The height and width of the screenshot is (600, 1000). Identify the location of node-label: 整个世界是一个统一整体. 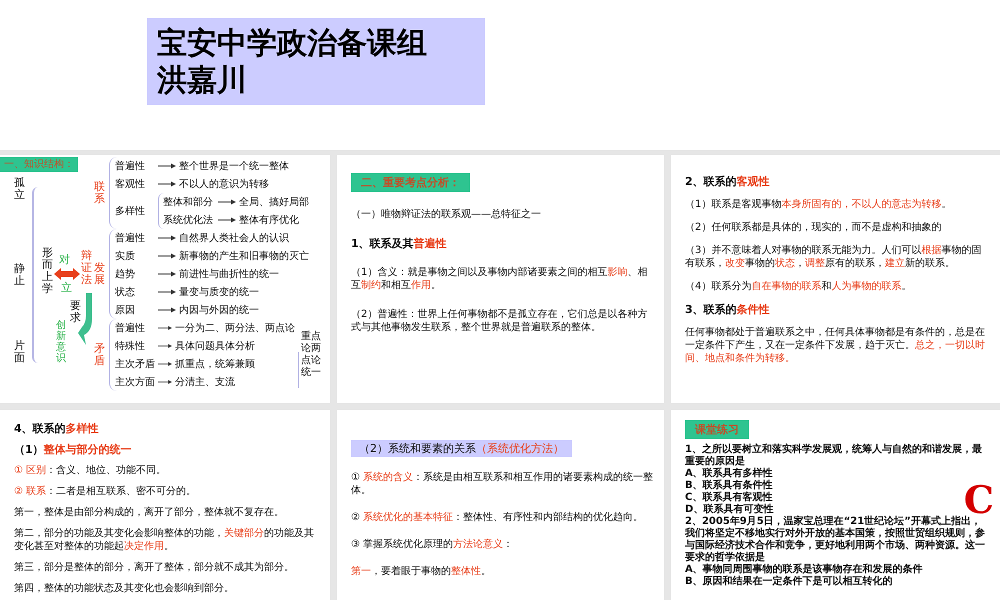
(234, 166).